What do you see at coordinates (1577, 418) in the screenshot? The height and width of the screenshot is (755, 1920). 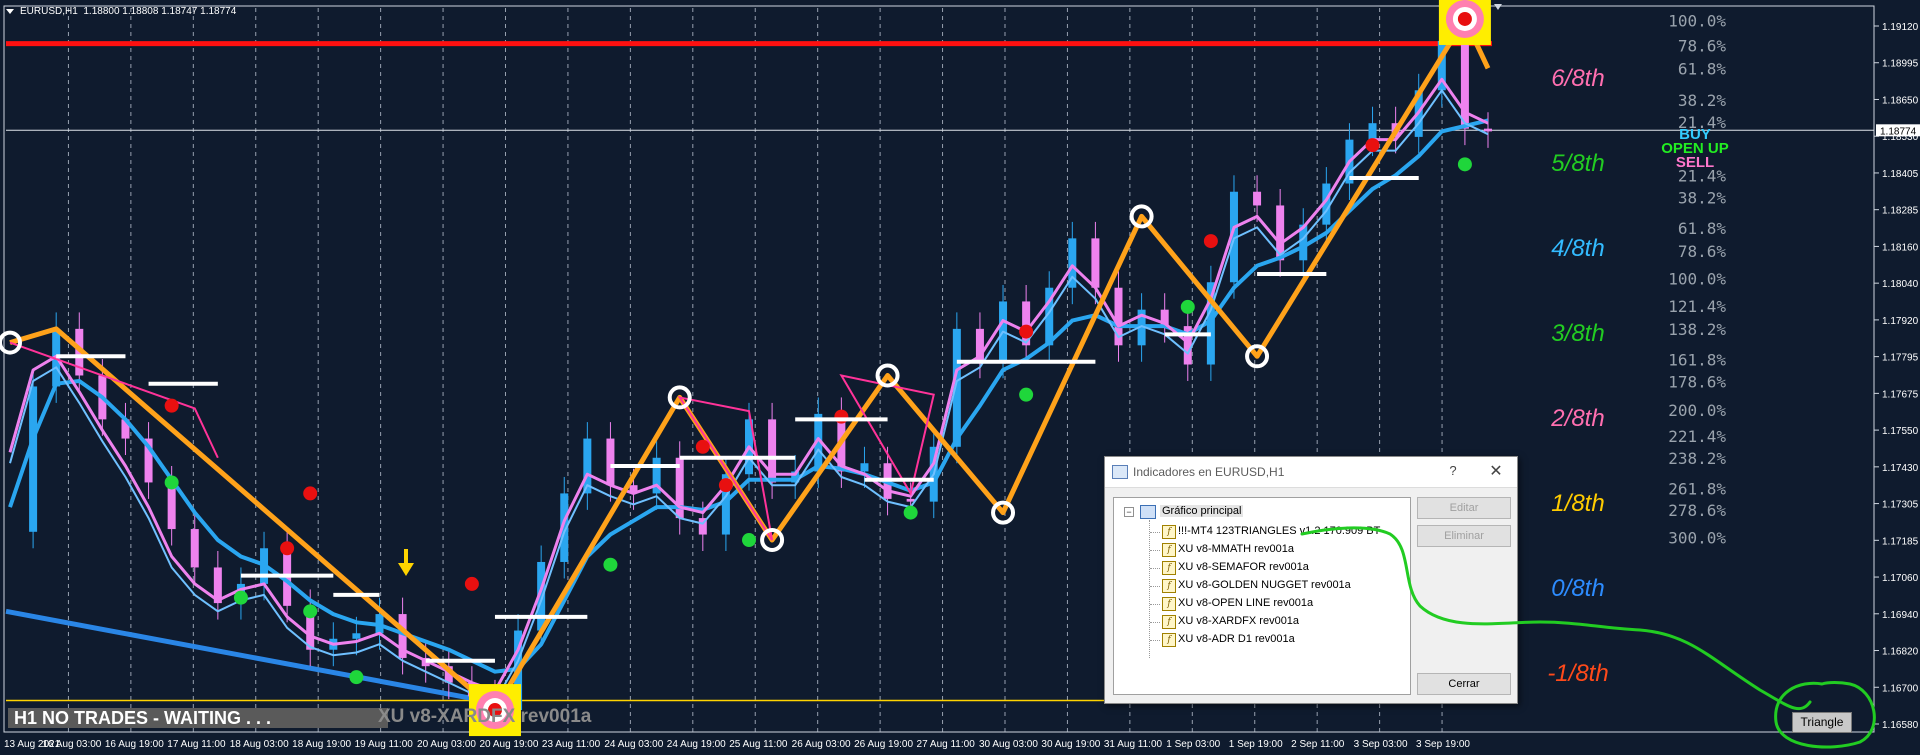 I see `murrey-level-label: 2/8th` at bounding box center [1577, 418].